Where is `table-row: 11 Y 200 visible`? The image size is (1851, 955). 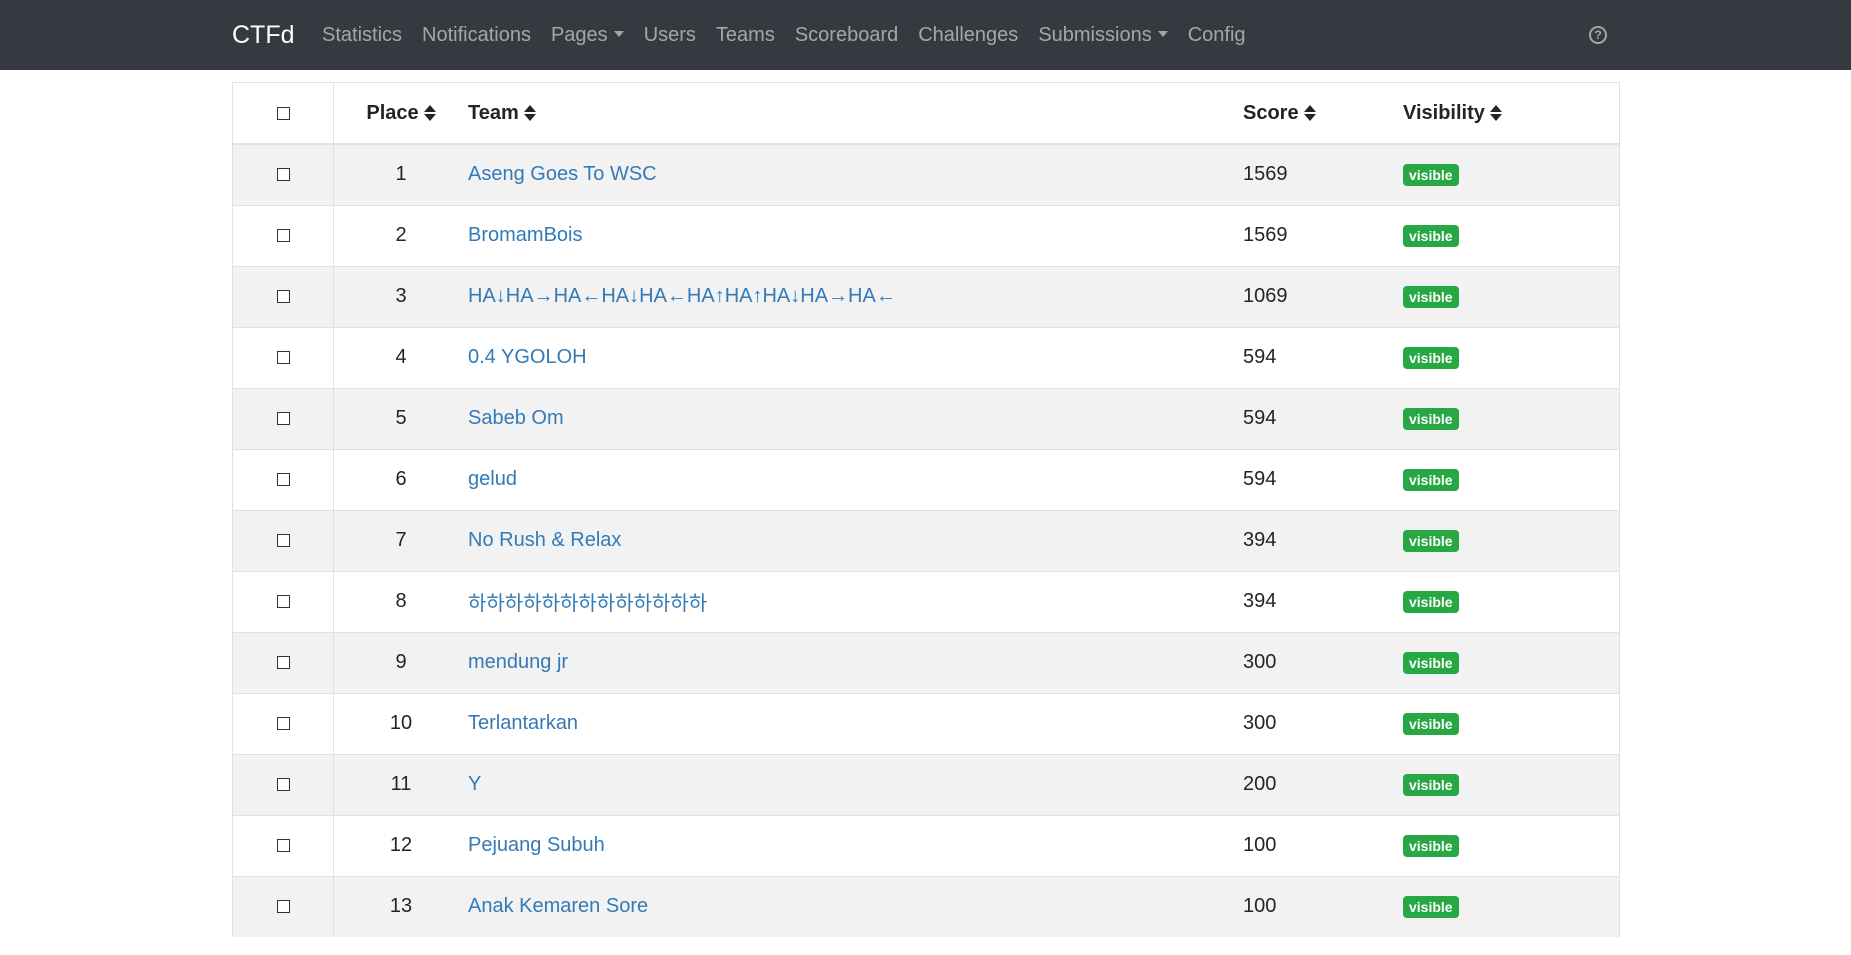 table-row: 11 Y 200 visible is located at coordinates (926, 784).